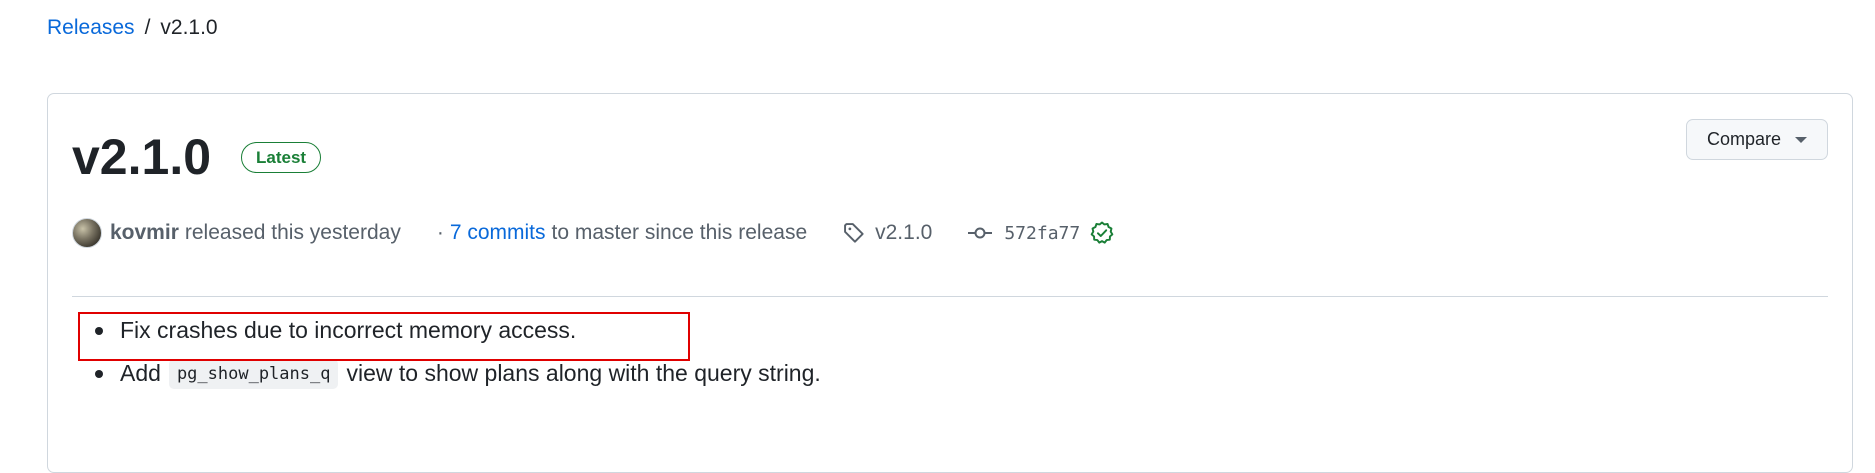  What do you see at coordinates (281, 157) in the screenshot?
I see `latest-badge: Latest` at bounding box center [281, 157].